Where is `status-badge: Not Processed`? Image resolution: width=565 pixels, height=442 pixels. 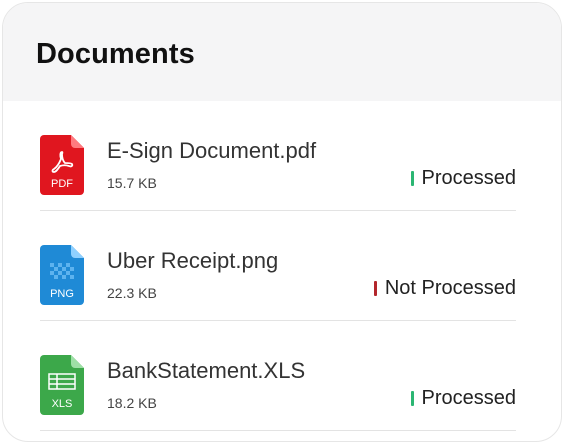
status-badge: Not Processed is located at coordinates (444, 288).